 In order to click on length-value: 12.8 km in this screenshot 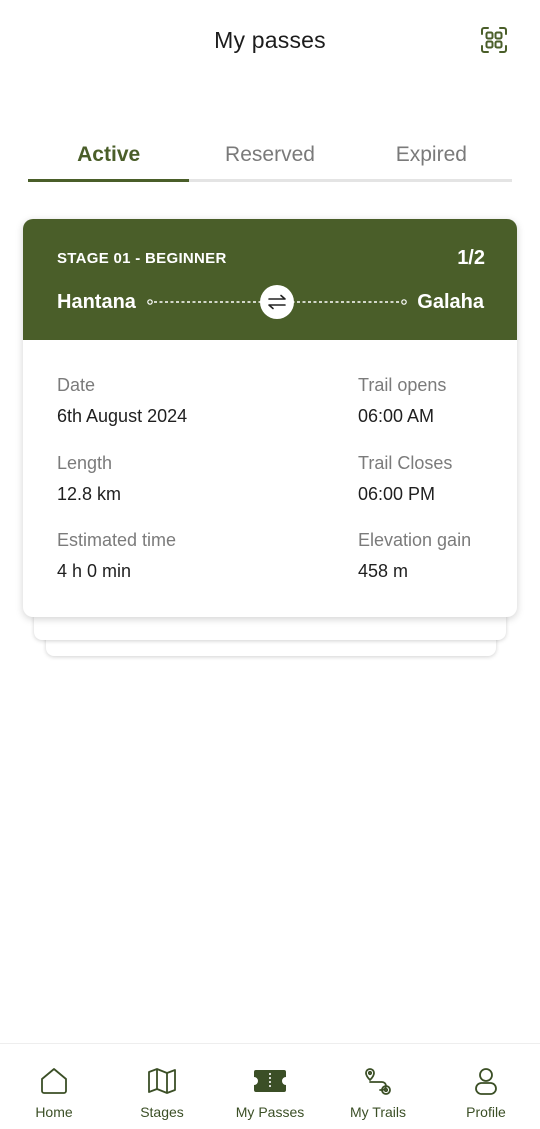, I will do `click(89, 494)`.